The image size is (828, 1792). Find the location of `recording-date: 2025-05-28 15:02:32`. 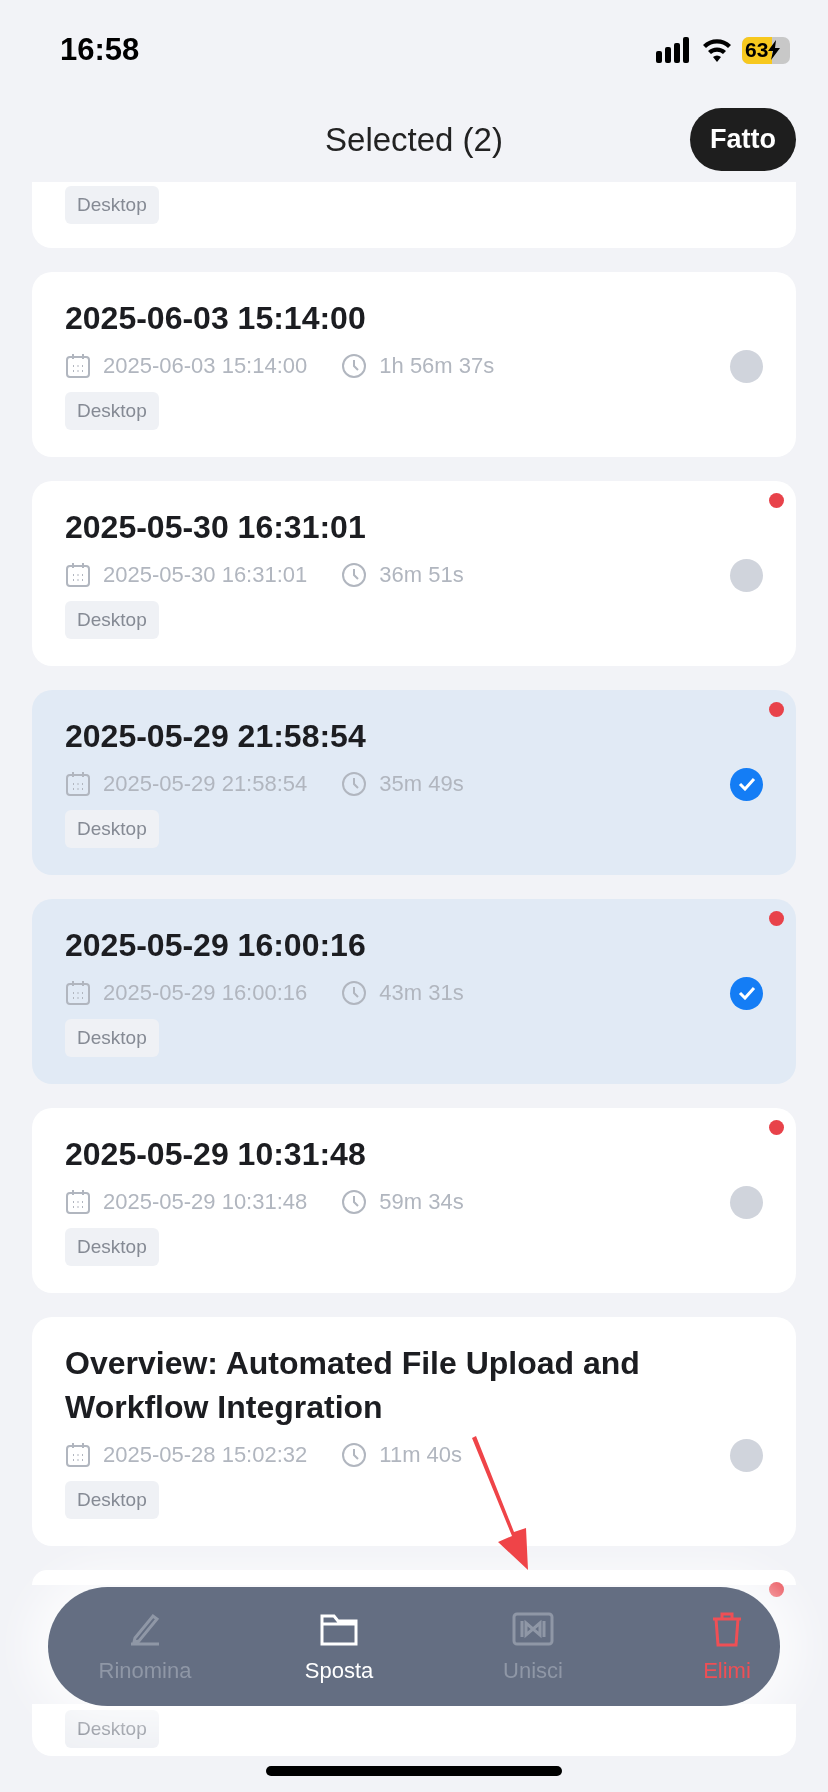

recording-date: 2025-05-28 15:02:32 is located at coordinates (205, 1455).